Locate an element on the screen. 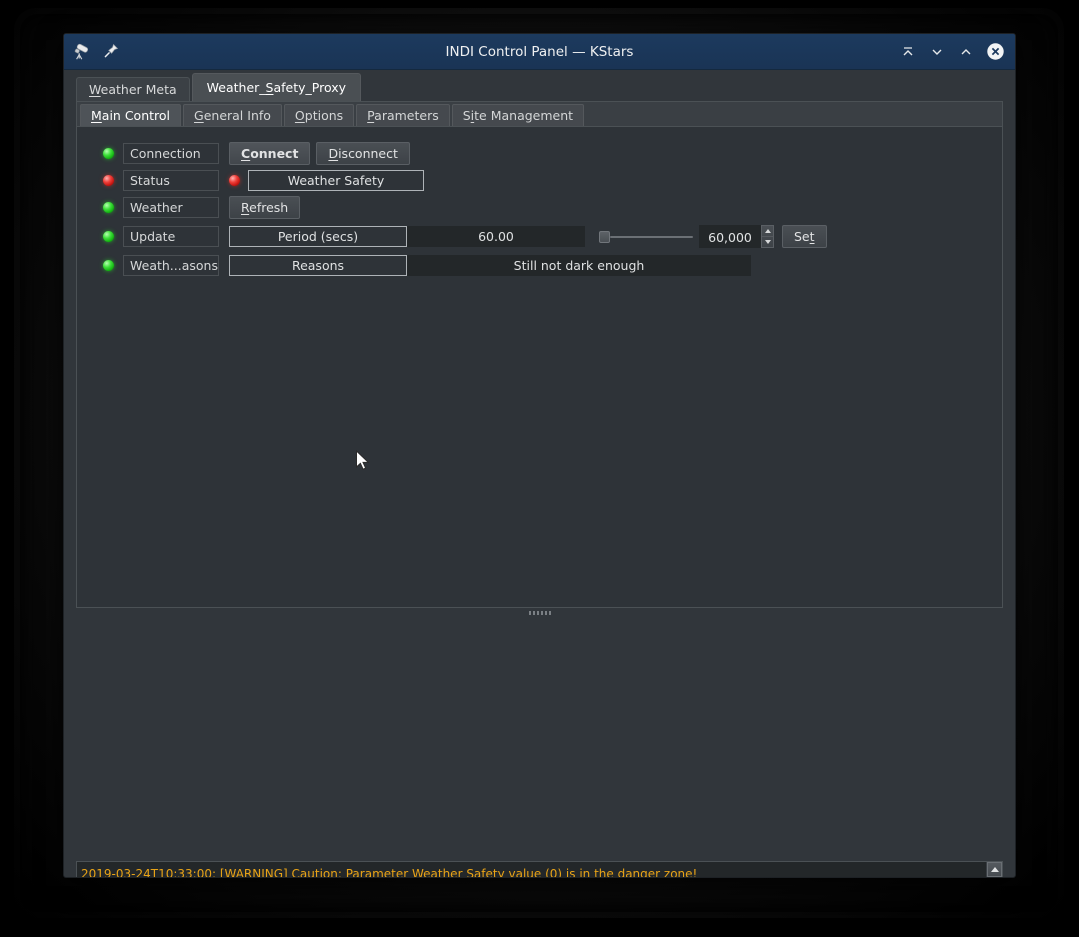 The image size is (1079, 937). slider-track is located at coordinates (651, 237).